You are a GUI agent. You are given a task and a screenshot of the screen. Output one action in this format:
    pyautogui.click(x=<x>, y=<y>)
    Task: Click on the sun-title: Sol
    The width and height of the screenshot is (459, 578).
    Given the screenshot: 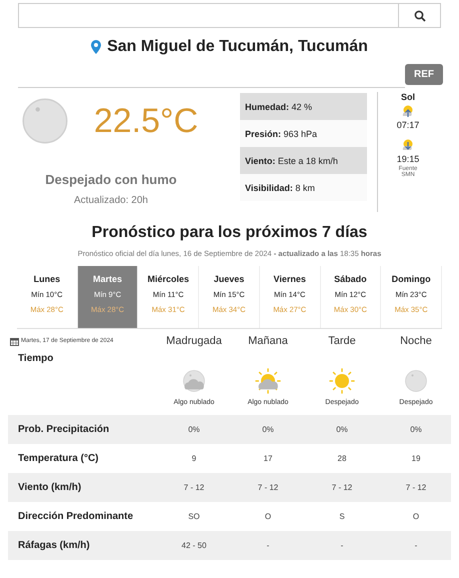 What is the action you would take?
    pyautogui.click(x=407, y=97)
    